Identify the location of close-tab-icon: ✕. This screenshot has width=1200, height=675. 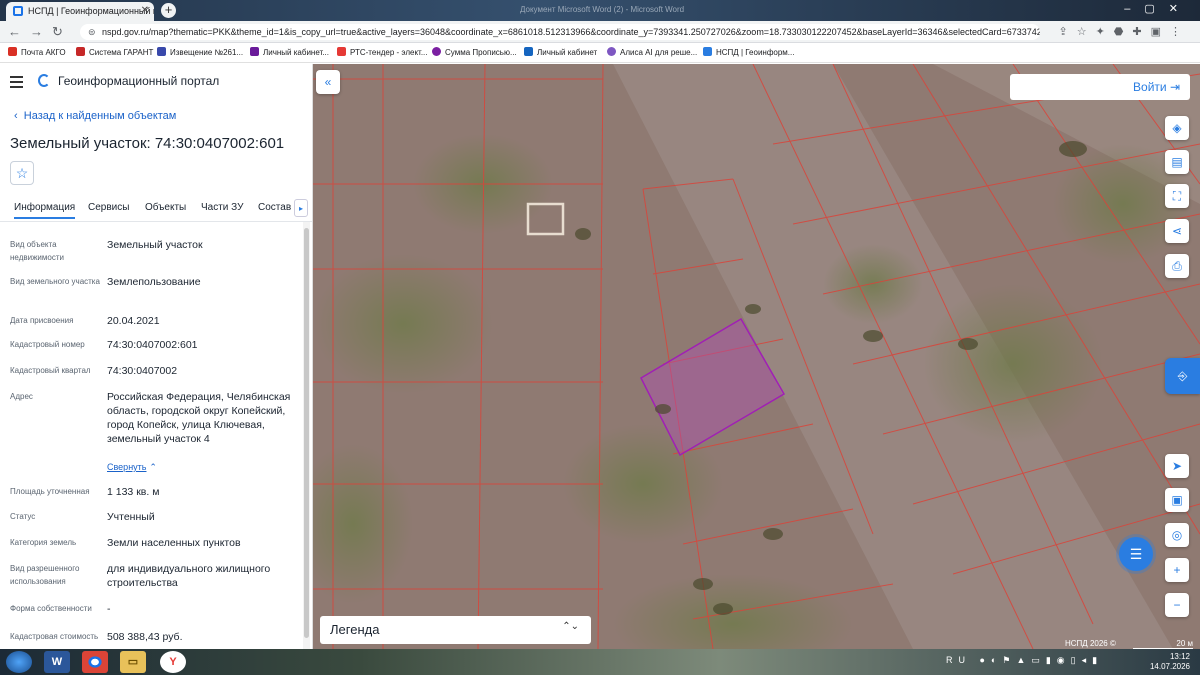
(145, 10).